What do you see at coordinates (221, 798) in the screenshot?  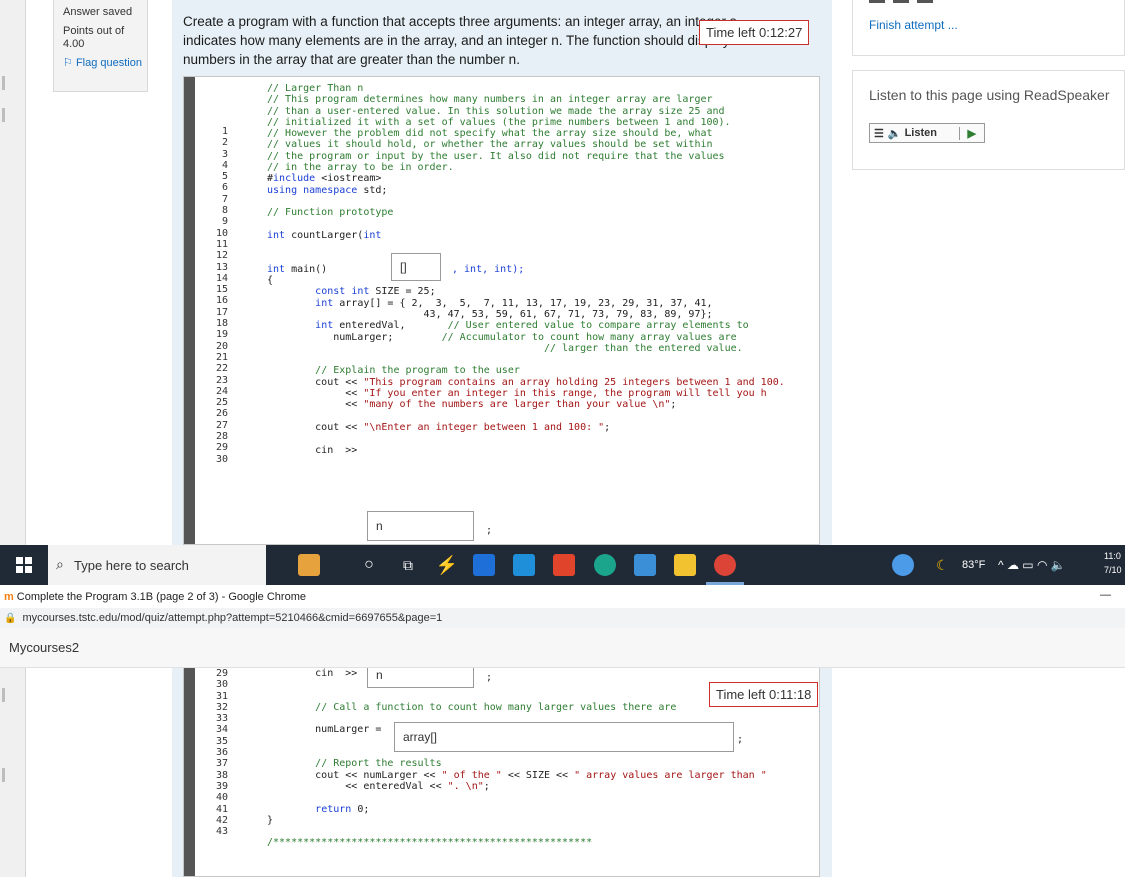 I see `line-number: 40` at bounding box center [221, 798].